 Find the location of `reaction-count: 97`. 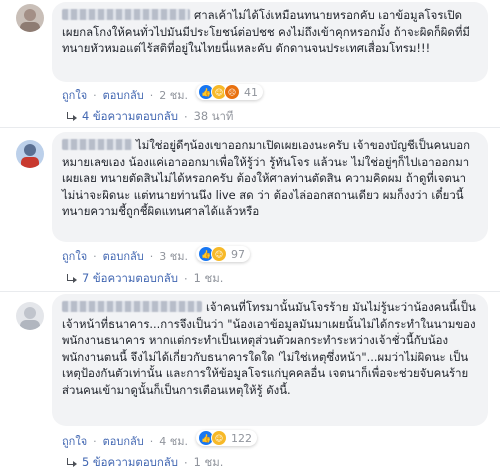

reaction-count: 97 is located at coordinates (238, 254).